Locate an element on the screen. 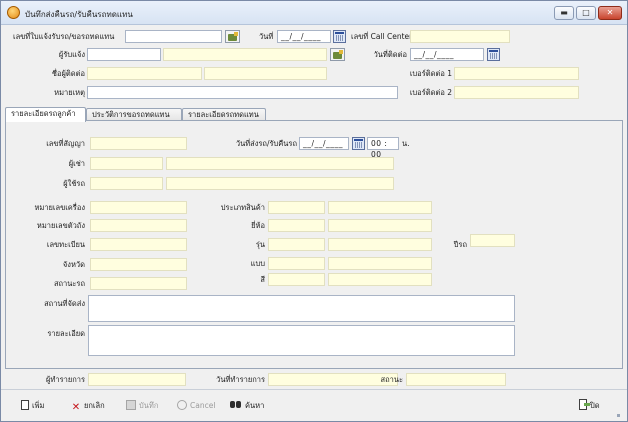  phone2-input is located at coordinates (516, 92).